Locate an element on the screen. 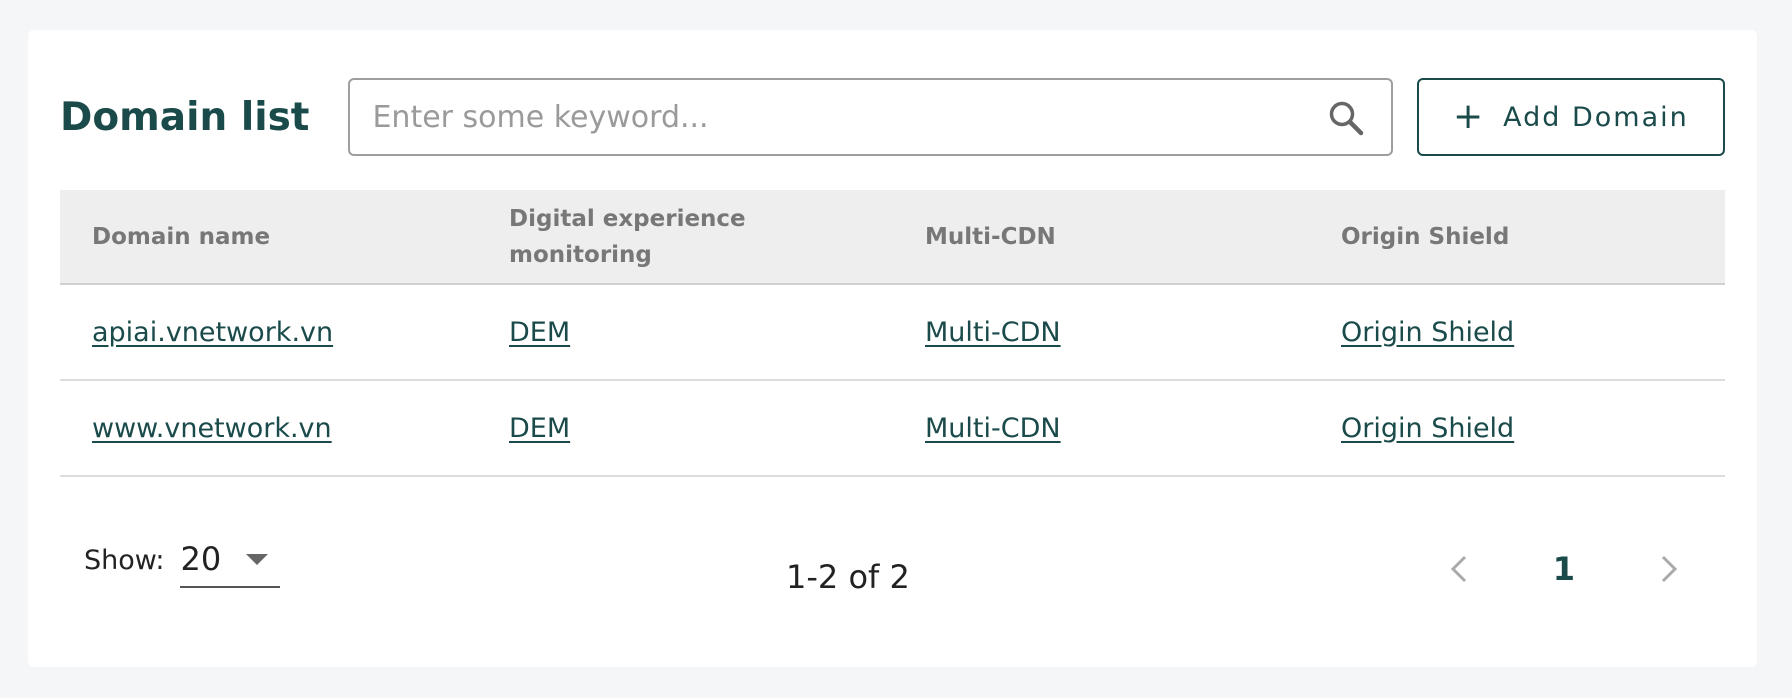 This screenshot has height=698, width=1792. cell-domain: apiai.vnetwork.vn is located at coordinates (268, 332).